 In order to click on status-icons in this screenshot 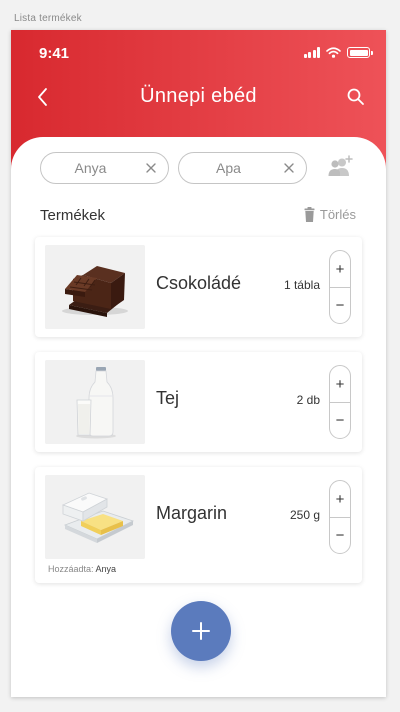, I will do `click(338, 52)`.